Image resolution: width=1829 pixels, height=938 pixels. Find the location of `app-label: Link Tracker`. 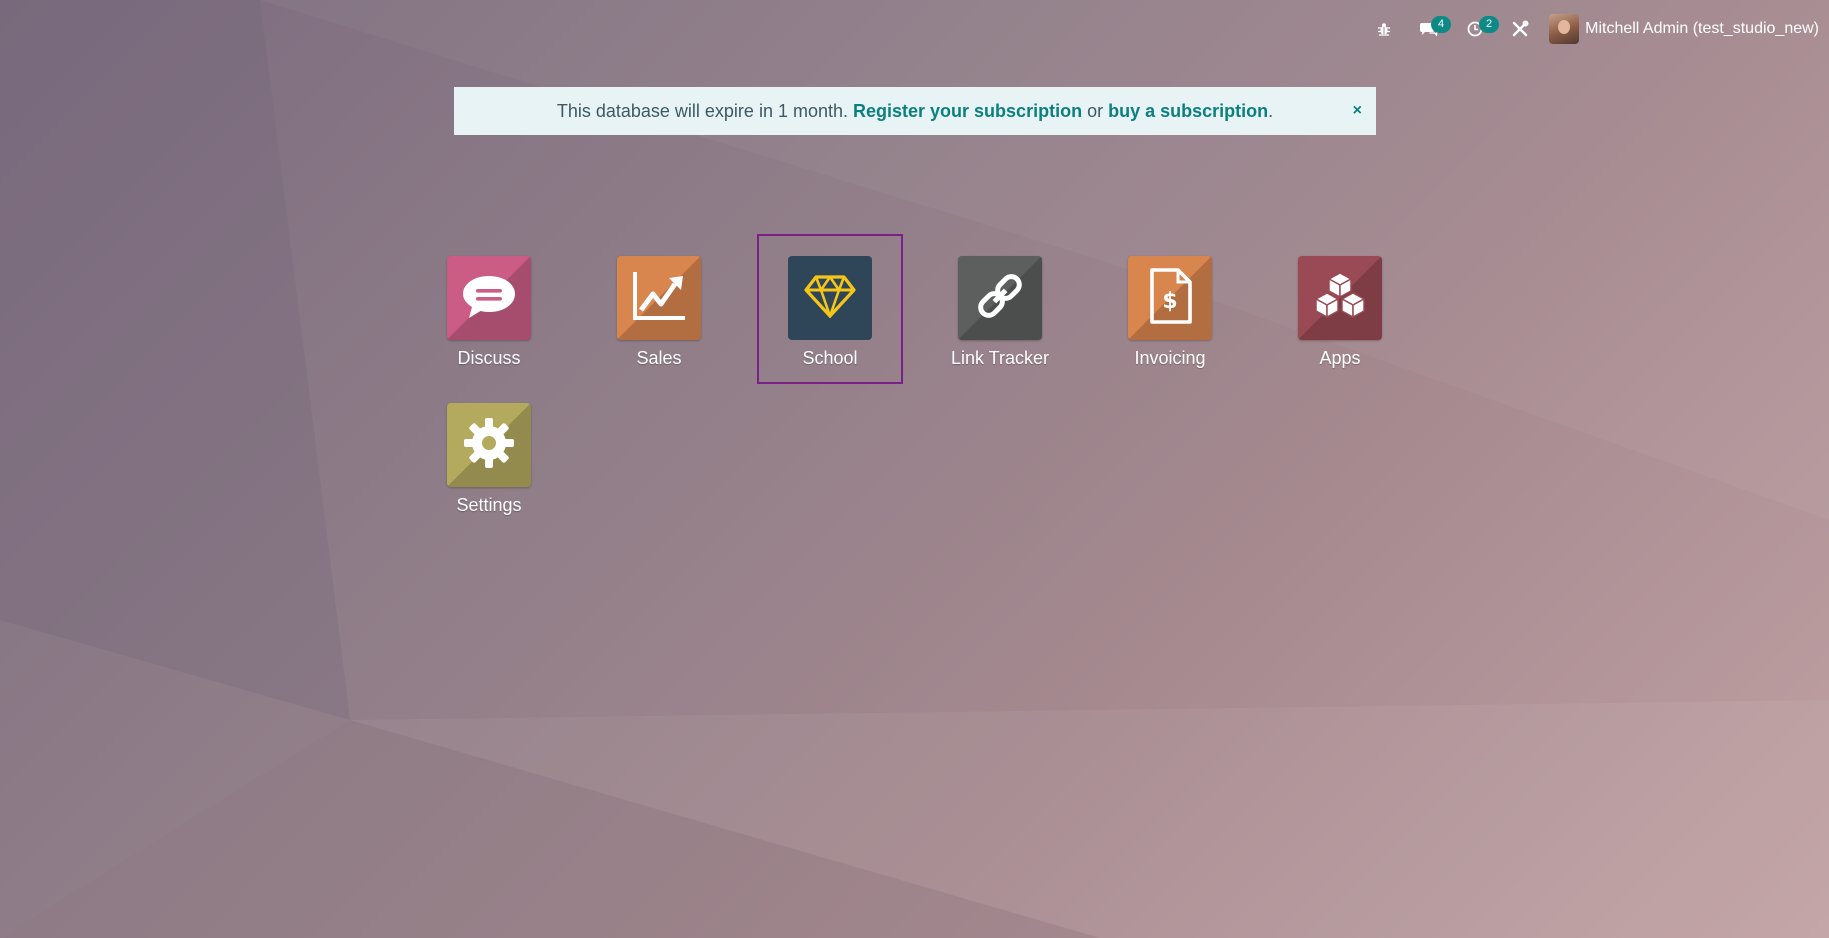

app-label: Link Tracker is located at coordinates (1000, 358).